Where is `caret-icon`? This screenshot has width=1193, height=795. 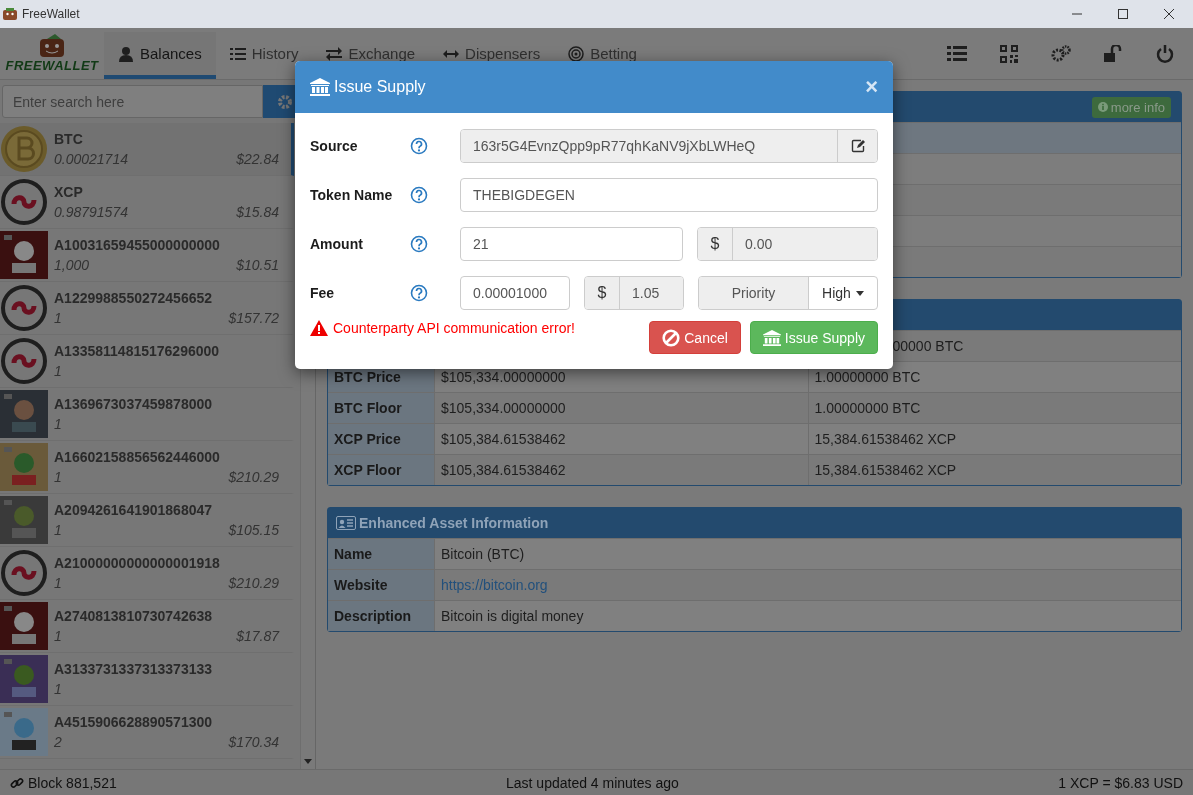 caret-icon is located at coordinates (859, 293).